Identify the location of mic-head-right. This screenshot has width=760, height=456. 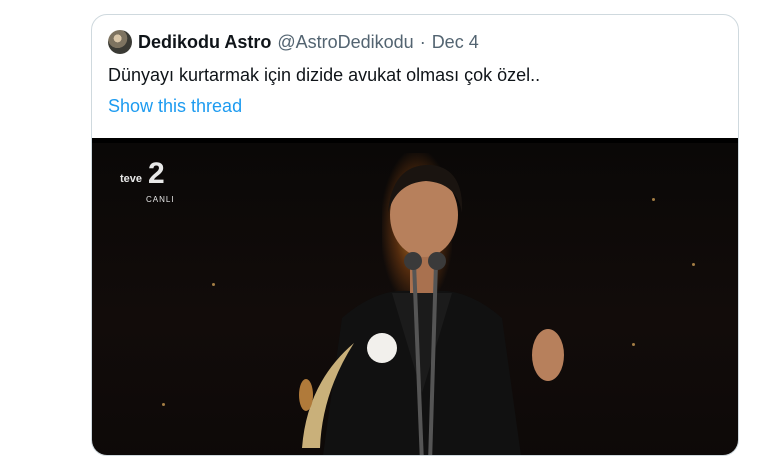
(437, 261).